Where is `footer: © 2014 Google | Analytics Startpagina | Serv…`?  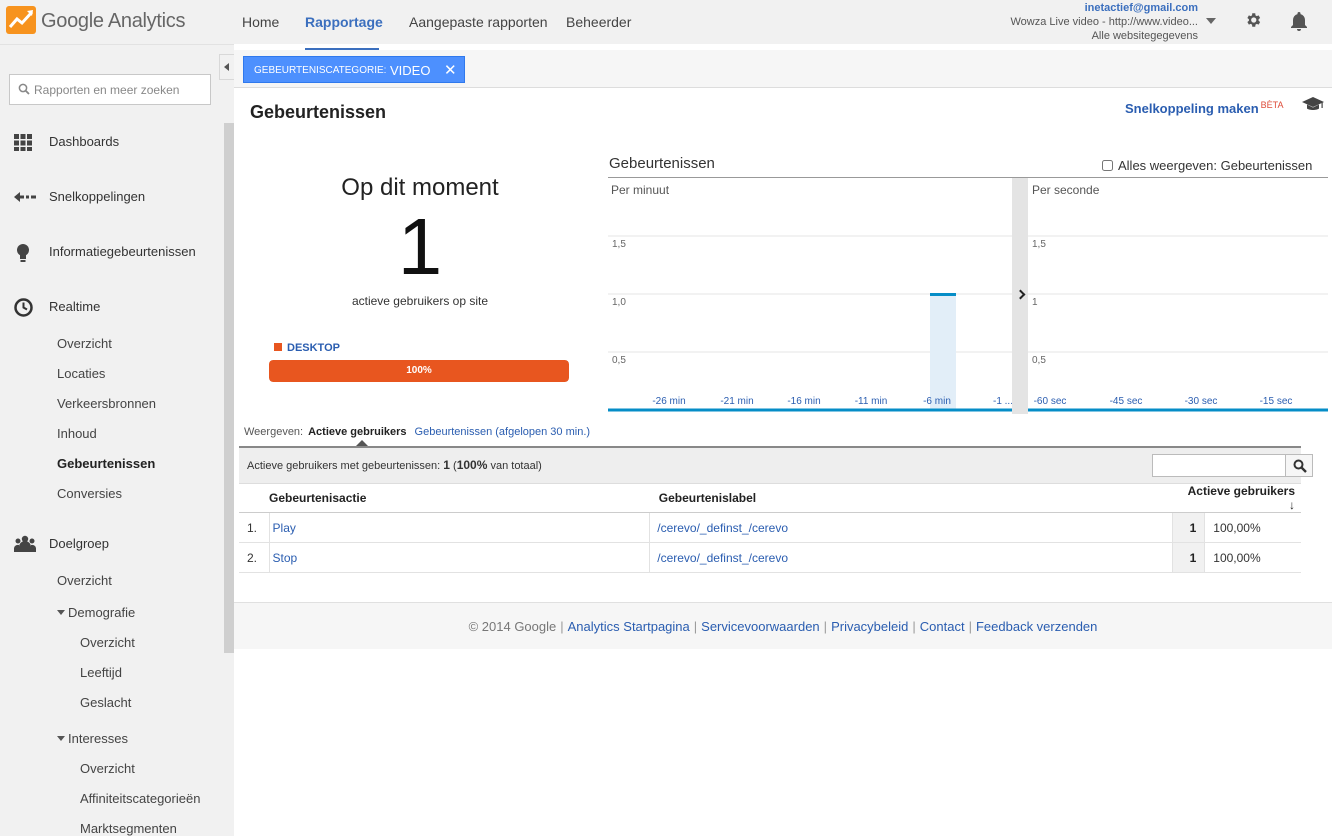
footer: © 2014 Google | Analytics Startpagina | Serv… is located at coordinates (783, 625).